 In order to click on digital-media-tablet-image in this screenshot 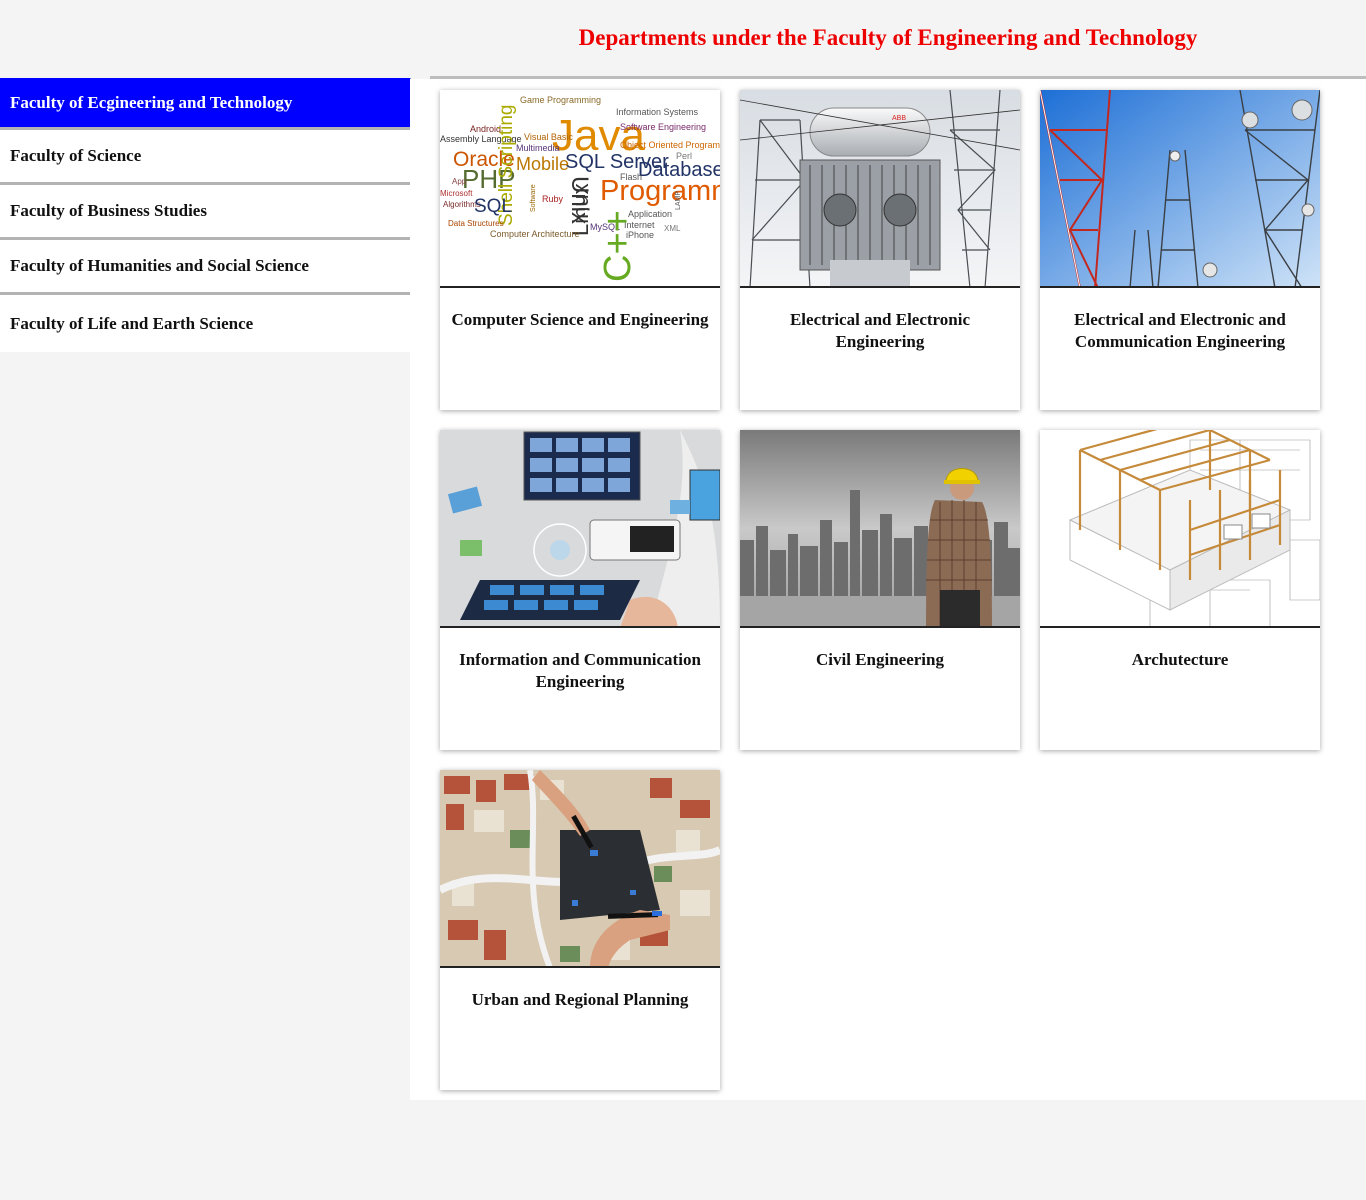, I will do `click(580, 529)`.